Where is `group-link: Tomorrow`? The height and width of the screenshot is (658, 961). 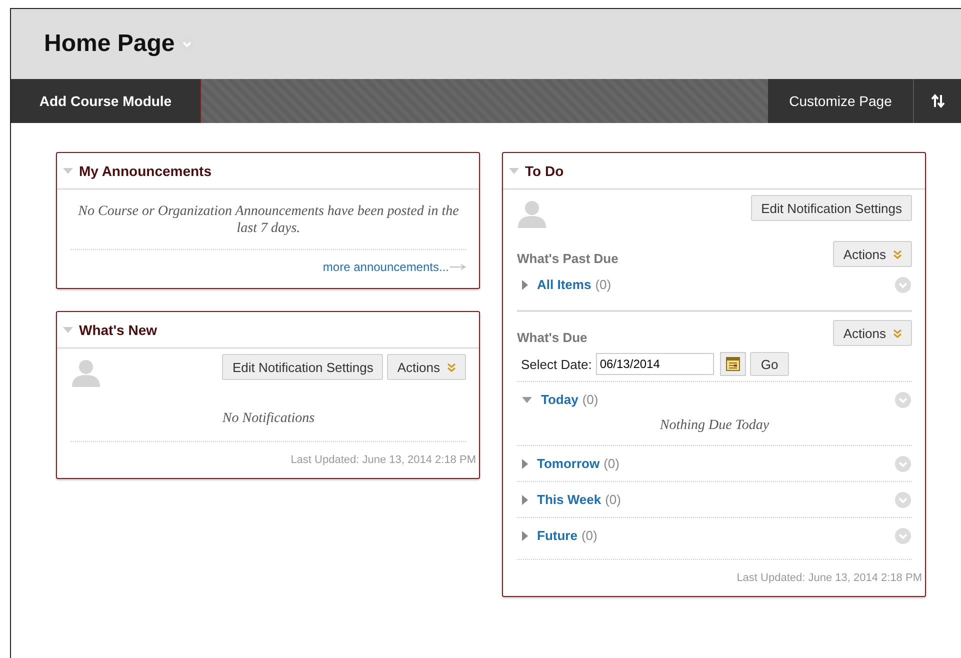
group-link: Tomorrow is located at coordinates (568, 463).